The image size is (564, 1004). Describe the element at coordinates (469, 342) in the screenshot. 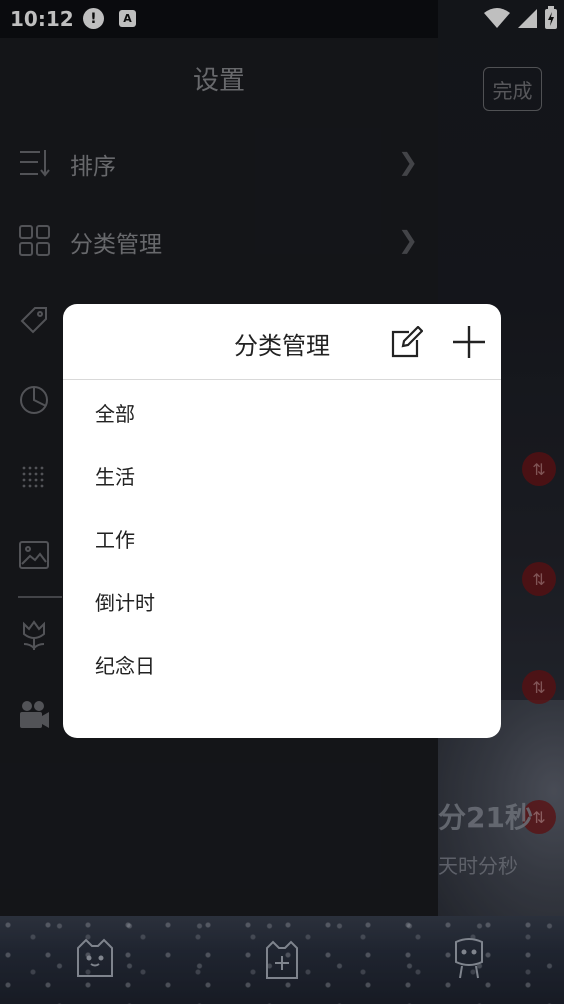

I see `add-icon` at that location.